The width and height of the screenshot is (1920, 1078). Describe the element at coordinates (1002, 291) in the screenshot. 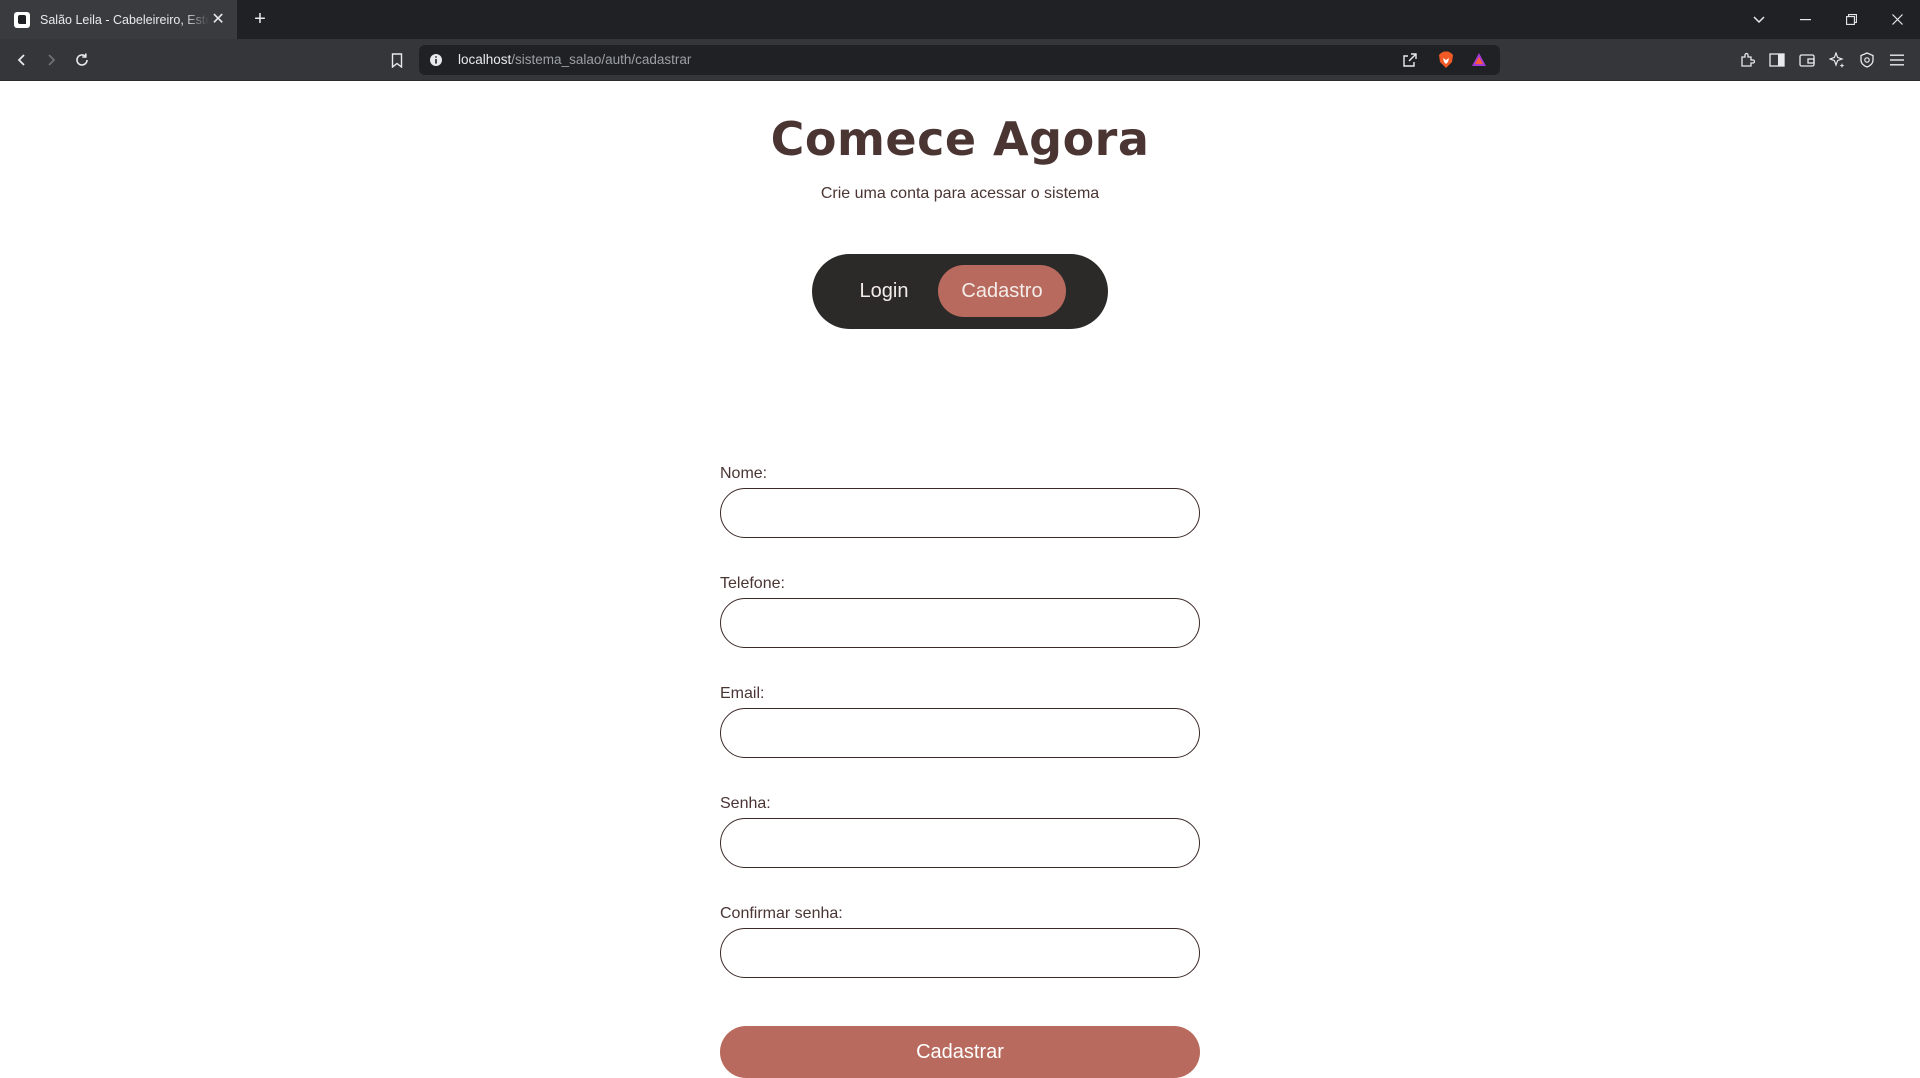

I see `signup-tab: Cadastro` at that location.